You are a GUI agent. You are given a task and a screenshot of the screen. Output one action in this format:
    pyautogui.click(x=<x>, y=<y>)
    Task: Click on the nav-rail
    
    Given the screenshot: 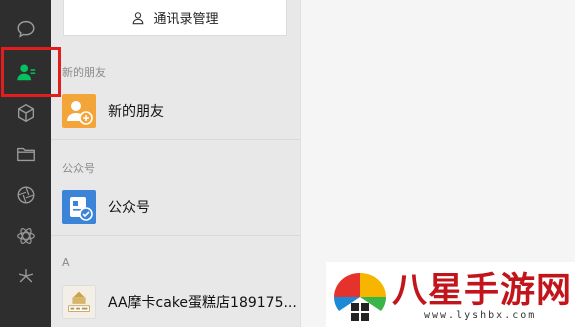 What is the action you would take?
    pyautogui.click(x=25, y=163)
    